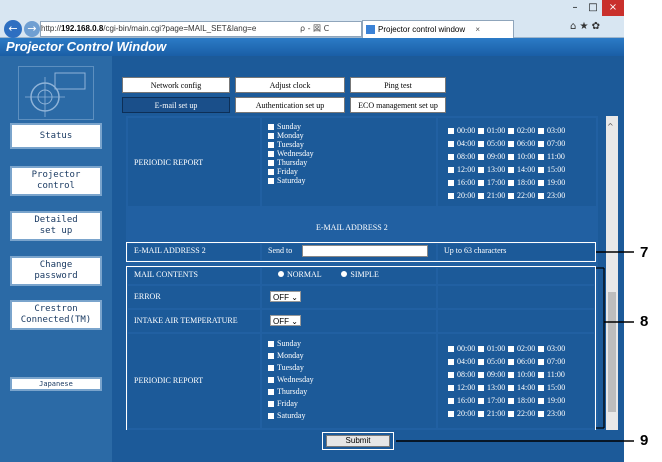 Image resolution: width=662 pixels, height=462 pixels. I want to click on callout-8: 8, so click(644, 321).